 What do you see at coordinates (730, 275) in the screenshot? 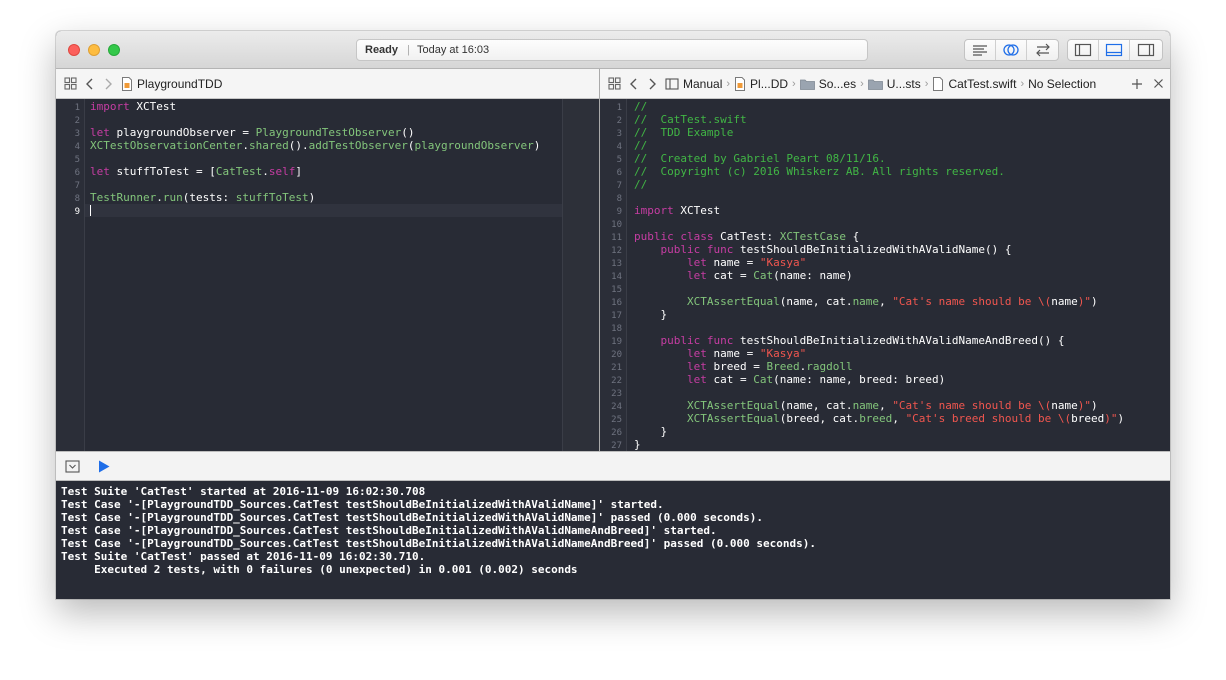
I see `code-token: cat =` at bounding box center [730, 275].